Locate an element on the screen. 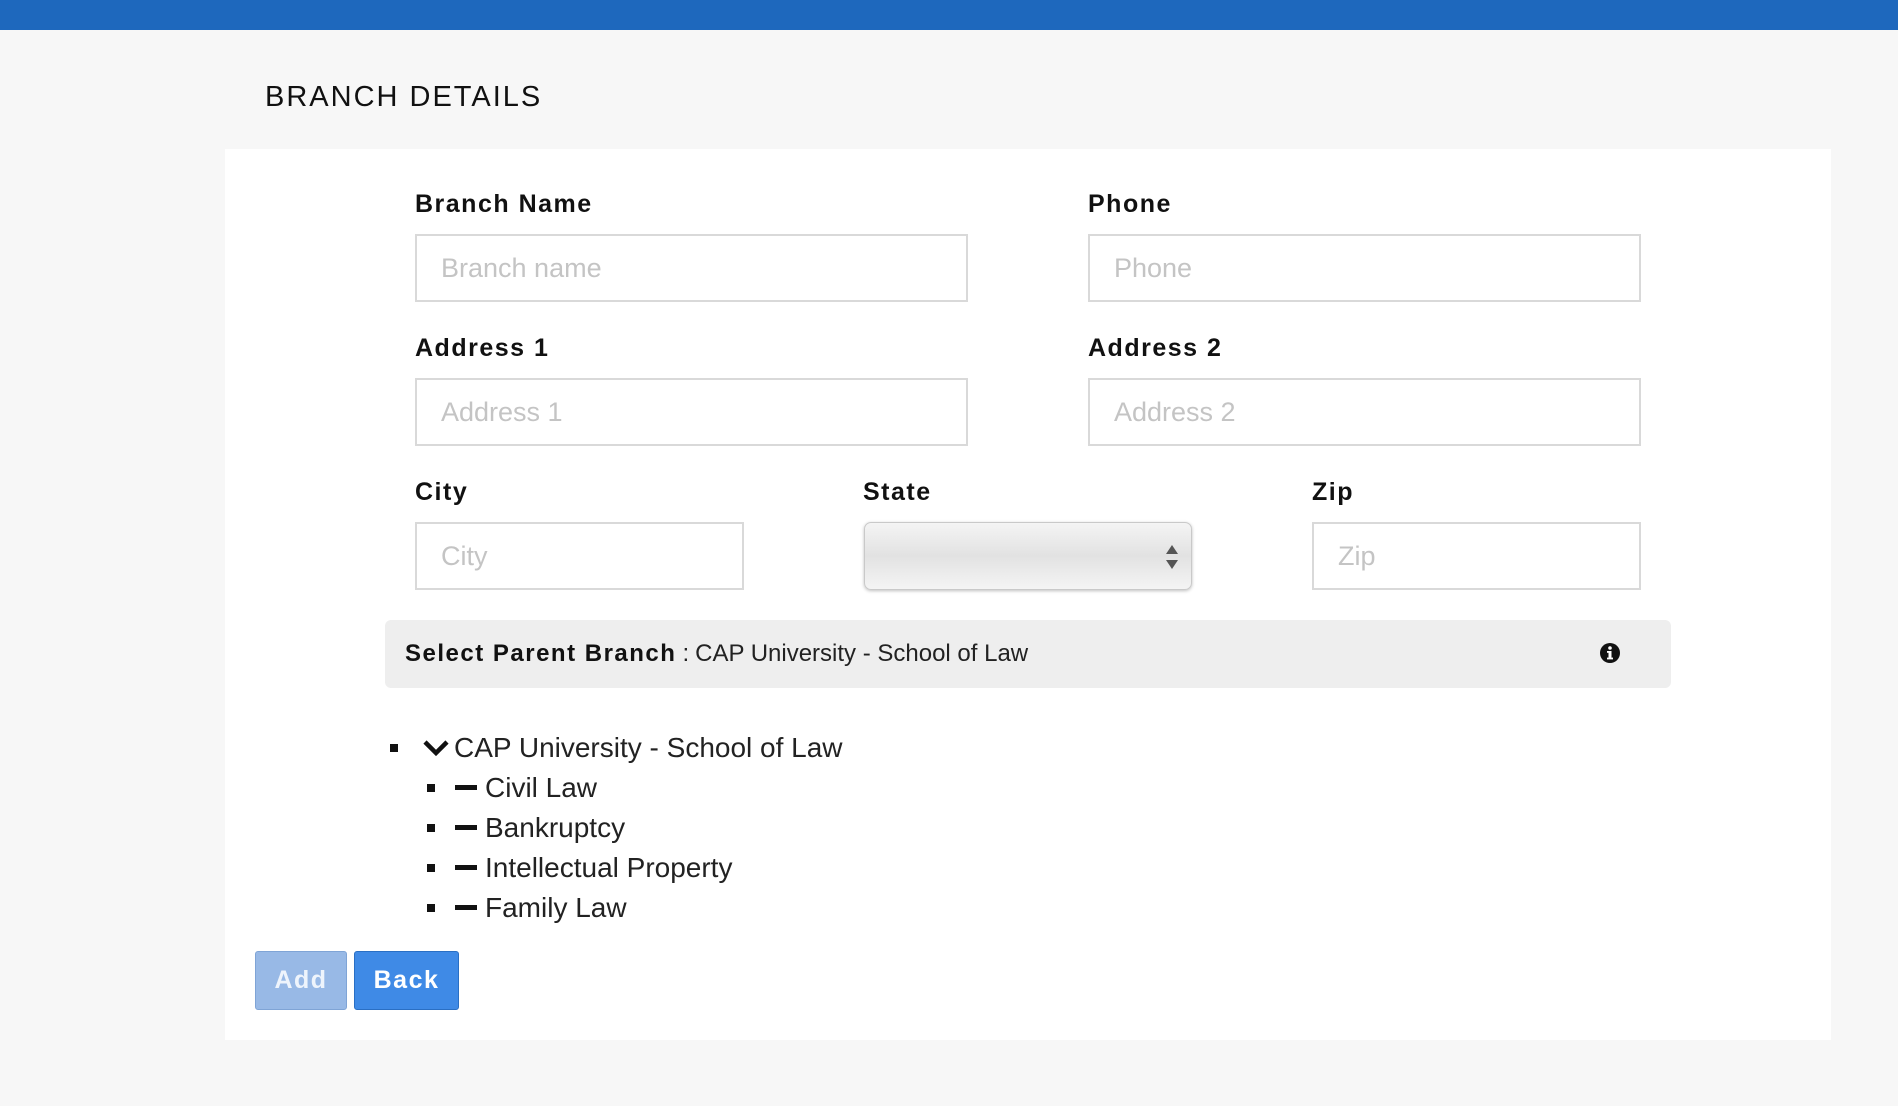 The height and width of the screenshot is (1106, 1898). branch-name-input is located at coordinates (691, 268).